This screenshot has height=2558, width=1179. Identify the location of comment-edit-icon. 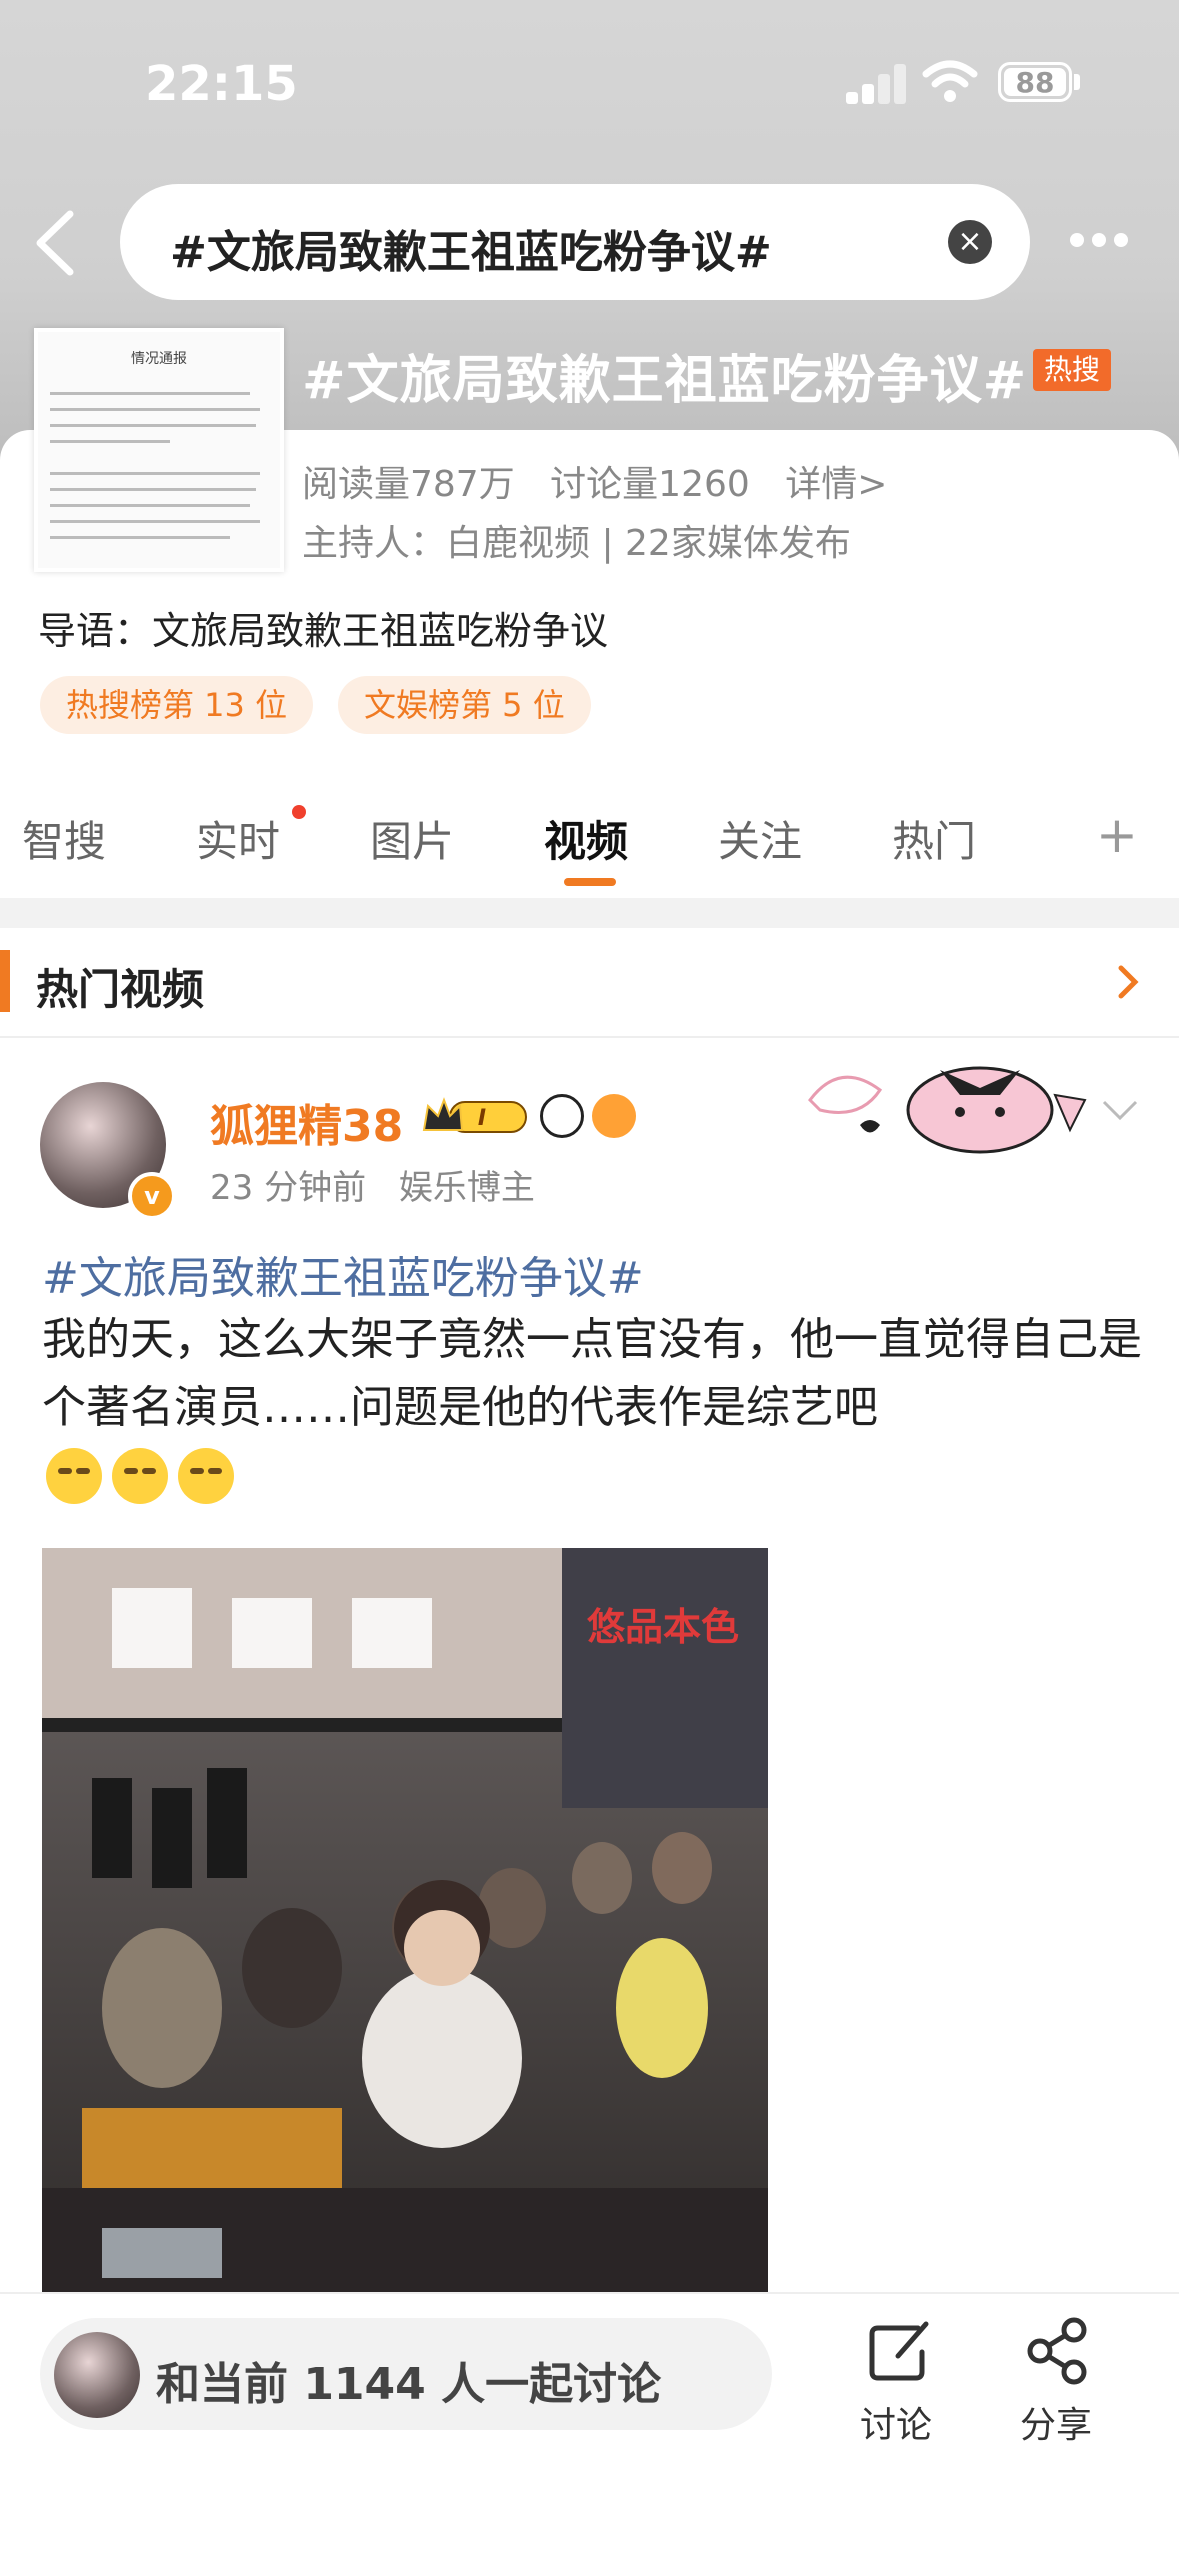
(899, 2351).